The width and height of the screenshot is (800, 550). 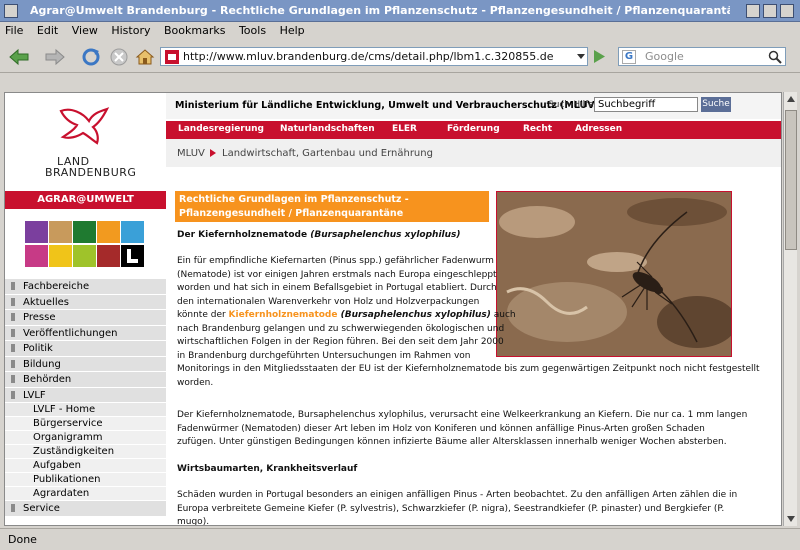 I want to click on web-search-input: G Google, so click(x=702, y=56).